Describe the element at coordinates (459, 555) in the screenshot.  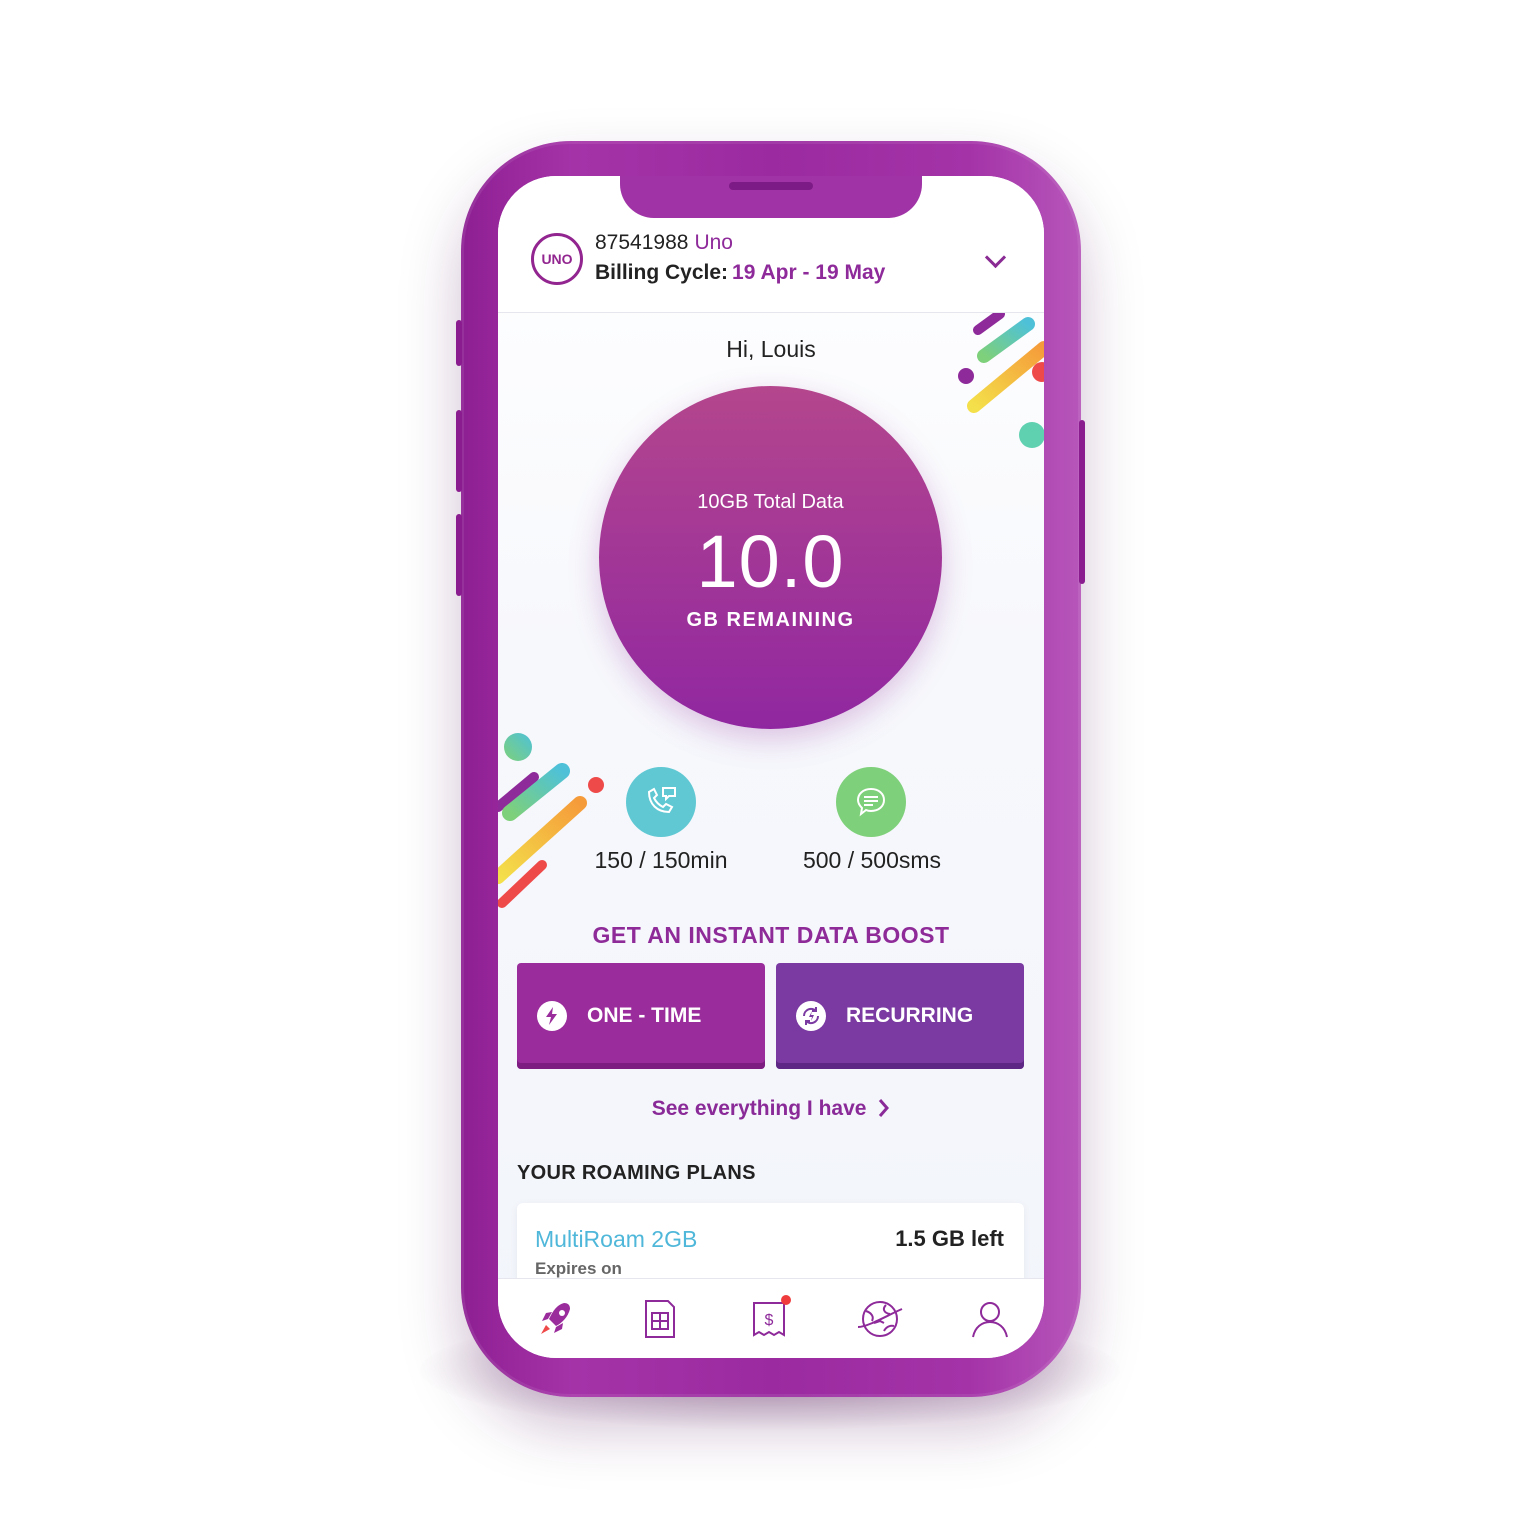
I see `volume-down-button` at that location.